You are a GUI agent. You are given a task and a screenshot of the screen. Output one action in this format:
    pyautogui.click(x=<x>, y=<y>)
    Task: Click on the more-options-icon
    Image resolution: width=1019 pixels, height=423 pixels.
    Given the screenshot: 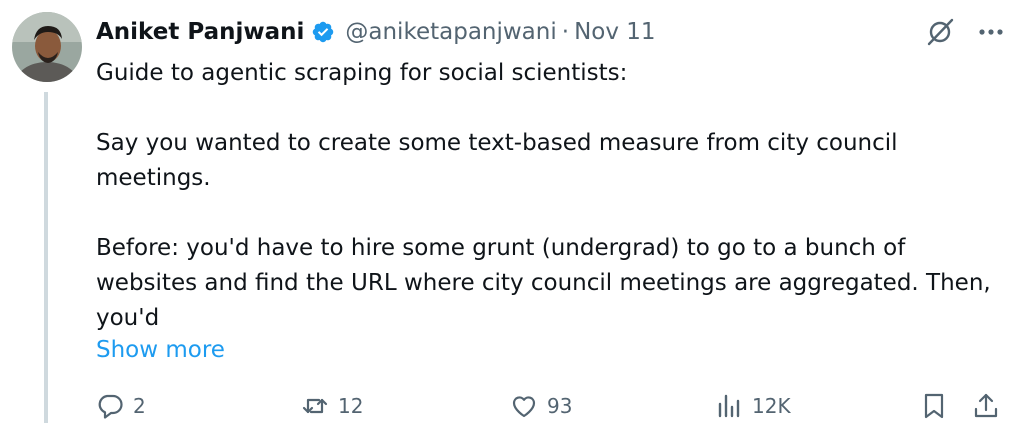 What is the action you would take?
    pyautogui.click(x=991, y=32)
    